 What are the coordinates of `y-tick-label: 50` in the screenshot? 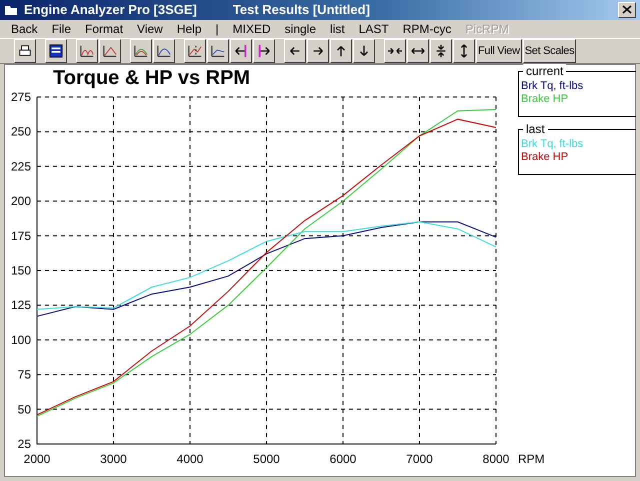 It's located at (24, 409).